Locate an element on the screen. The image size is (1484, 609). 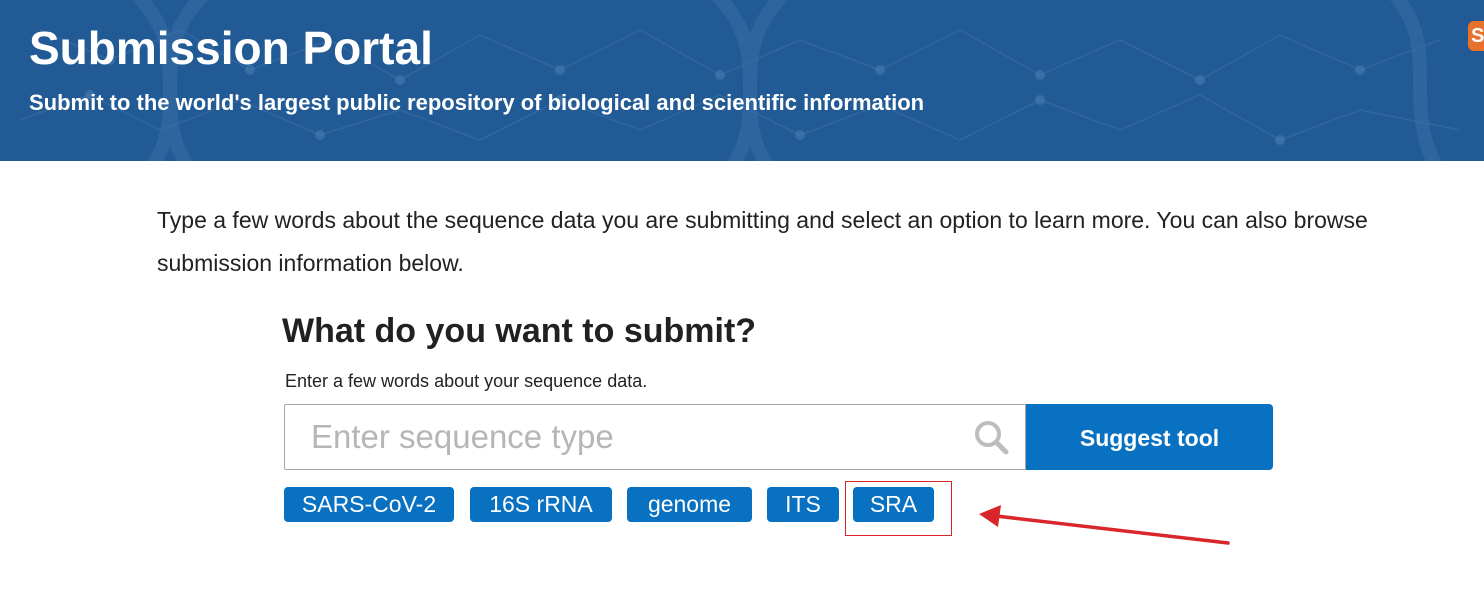
suggest-tool-button: Suggest tool is located at coordinates (1149, 437).